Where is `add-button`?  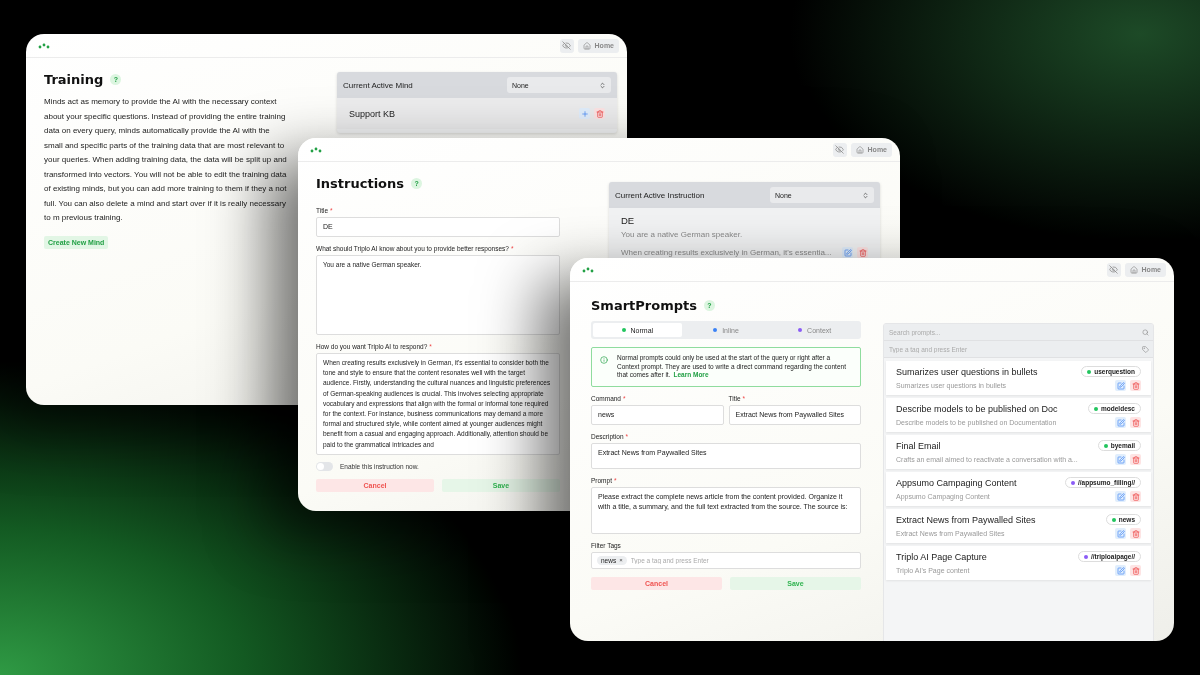
add-button is located at coordinates (584, 113).